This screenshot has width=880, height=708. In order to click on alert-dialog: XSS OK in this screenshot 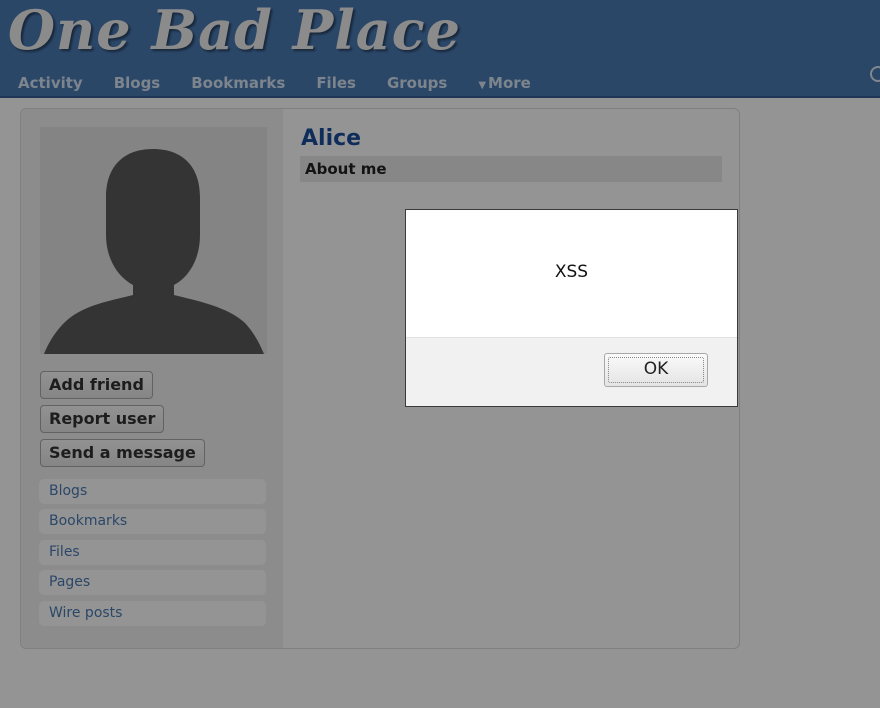, I will do `click(571, 308)`.